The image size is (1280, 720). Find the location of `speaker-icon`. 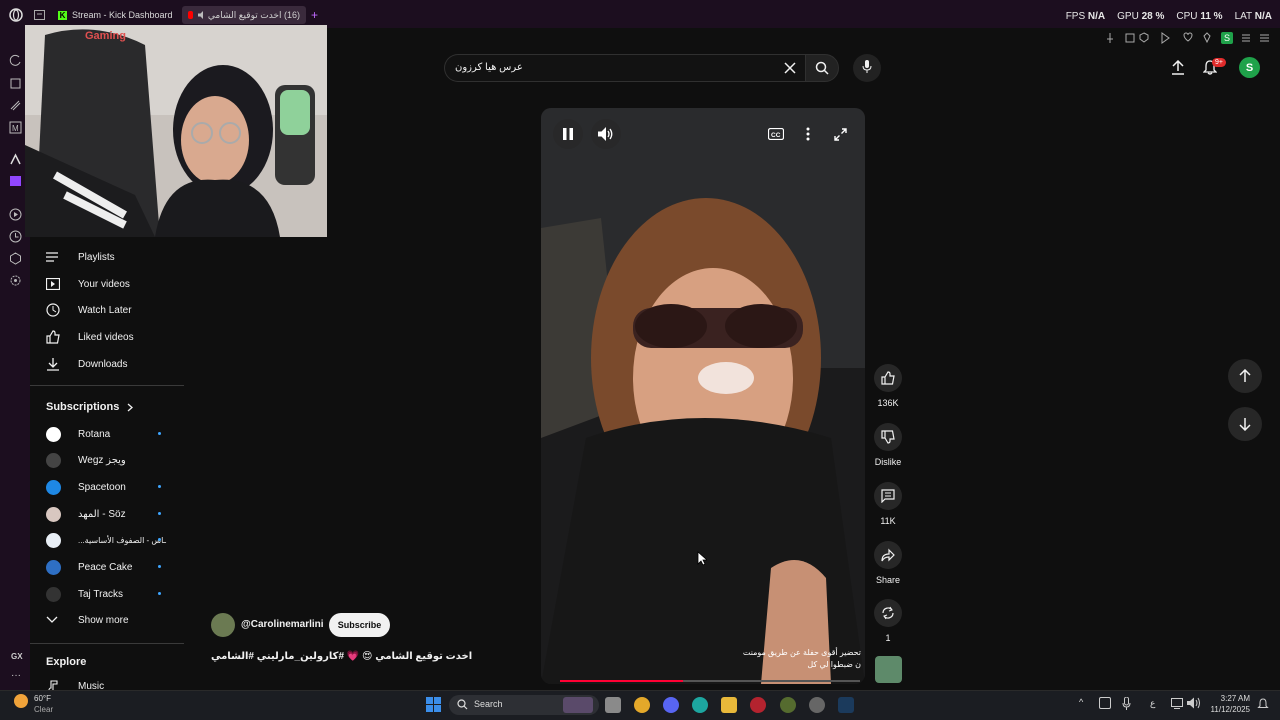

speaker-icon is located at coordinates (200, 15).